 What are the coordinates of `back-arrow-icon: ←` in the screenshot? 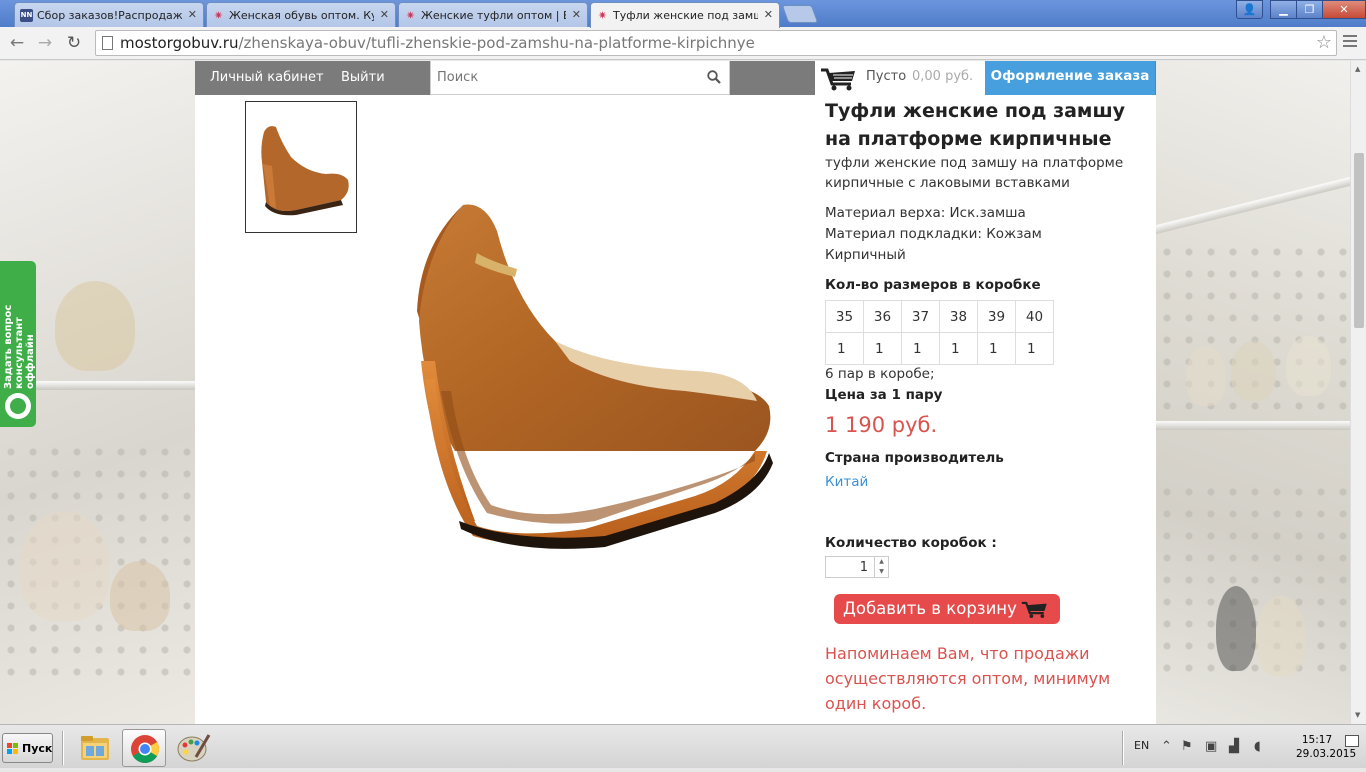 It's located at (17, 43).